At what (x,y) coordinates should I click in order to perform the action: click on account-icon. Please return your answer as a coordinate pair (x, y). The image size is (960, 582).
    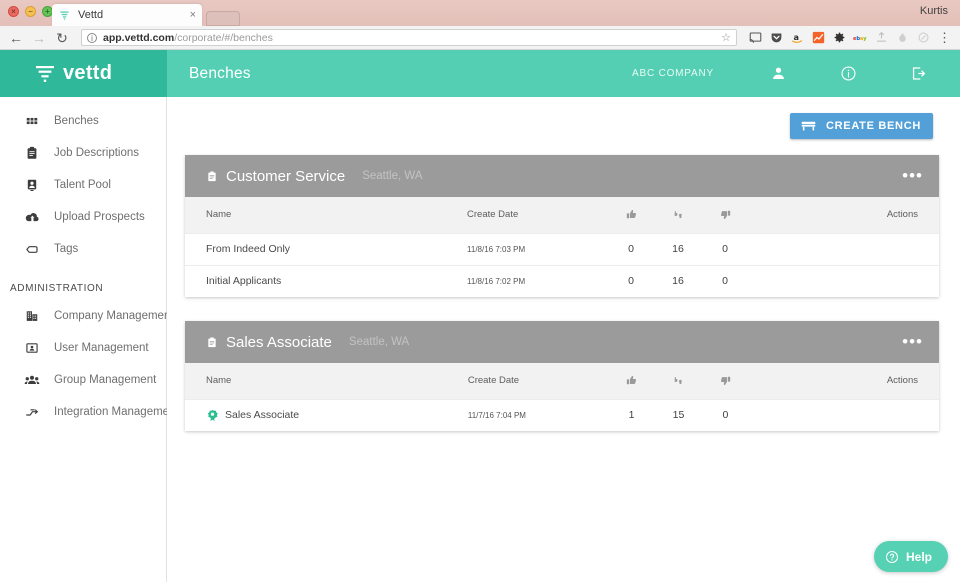
    Looking at the image, I should click on (778, 73).